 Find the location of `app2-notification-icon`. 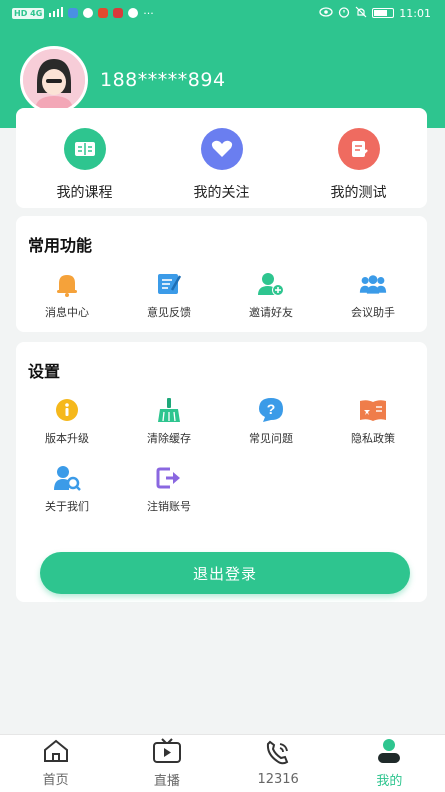

app2-notification-icon is located at coordinates (103, 13).